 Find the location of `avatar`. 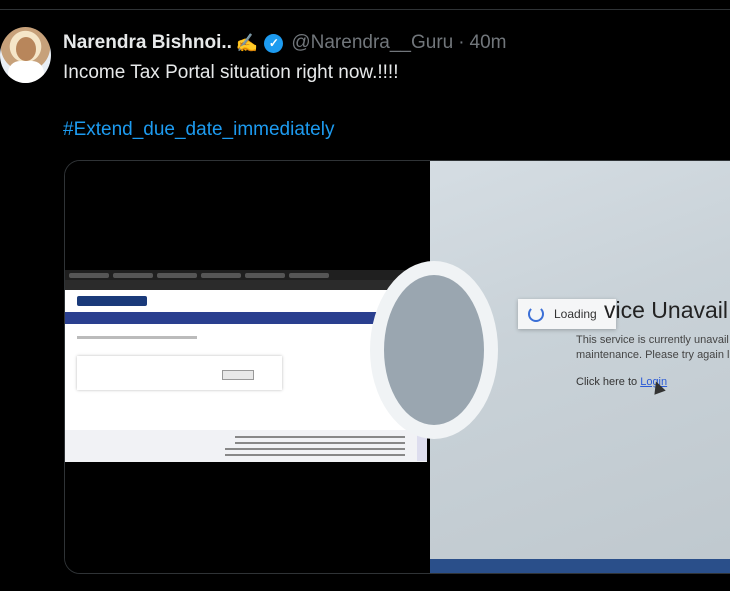

avatar is located at coordinates (25, 55).